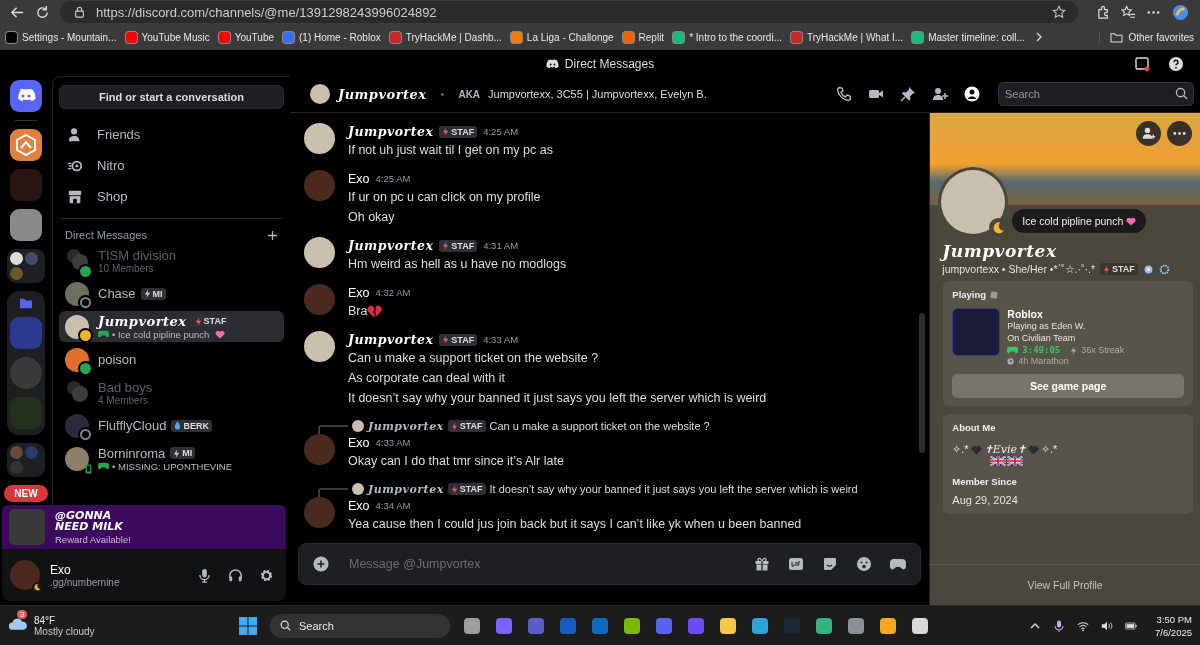 This screenshot has height=645, width=1200. I want to click on clock-time: 3:50 PM, so click(1173, 619).